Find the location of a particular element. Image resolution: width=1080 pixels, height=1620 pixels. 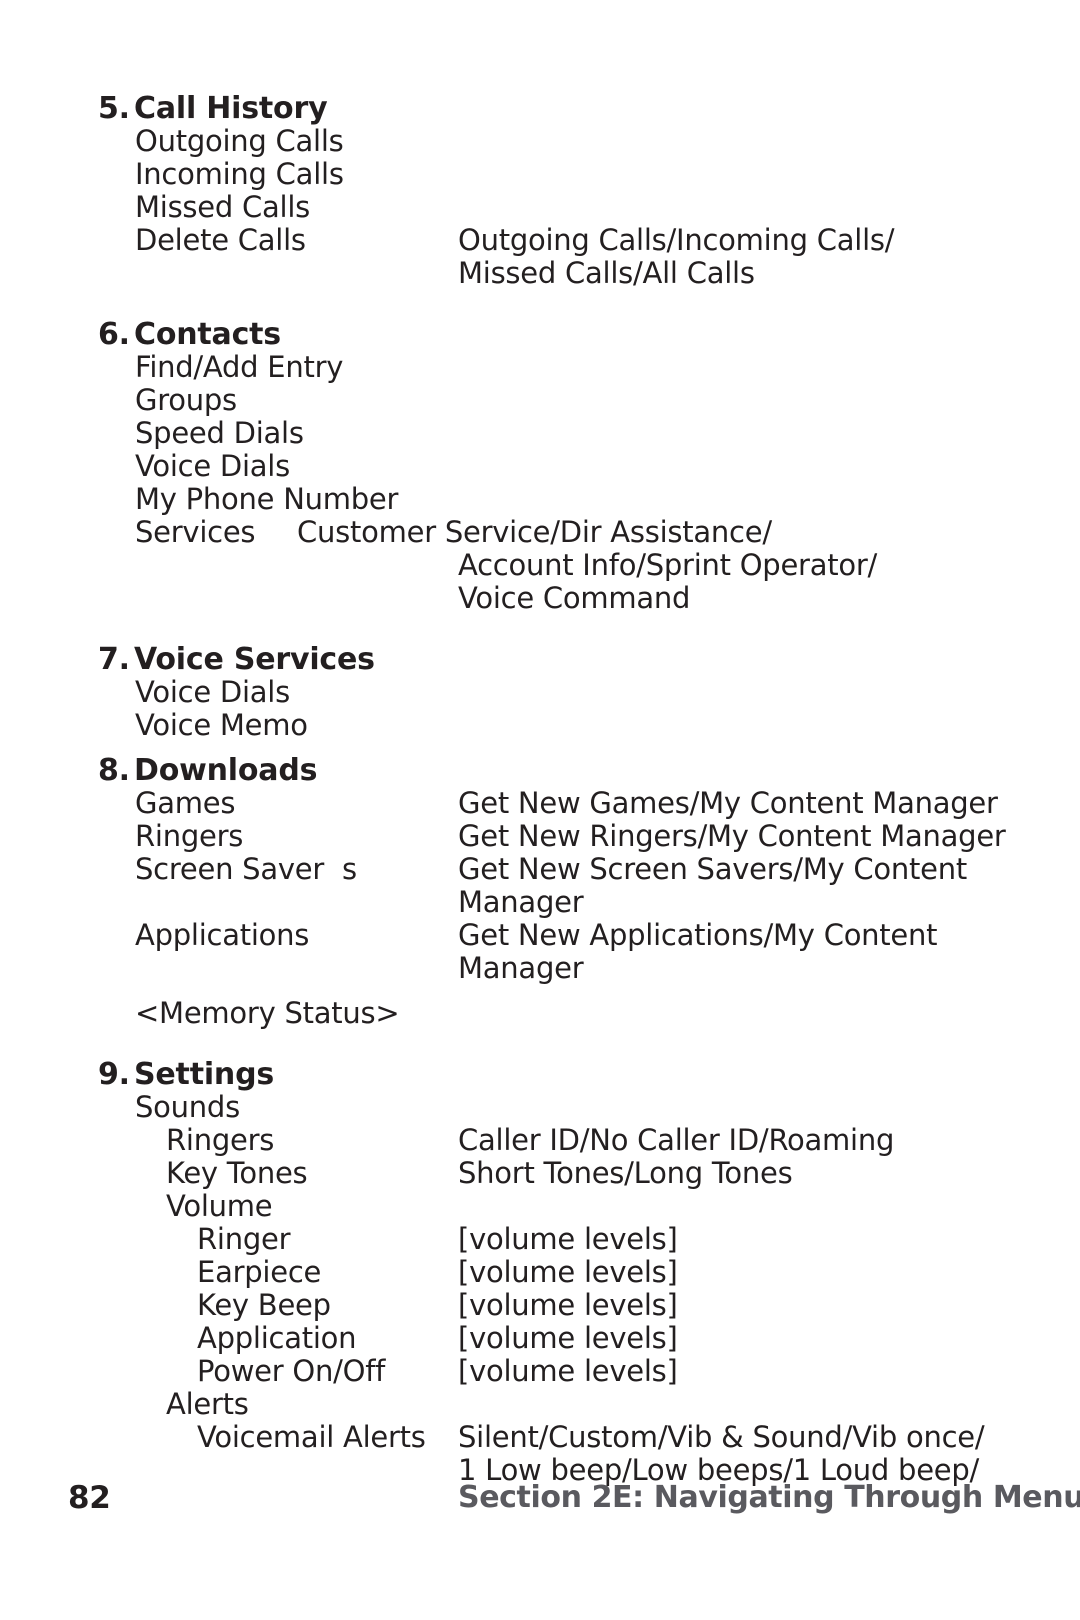

menu-item-options: Get New Applications/My Content is located at coordinates (698, 935).